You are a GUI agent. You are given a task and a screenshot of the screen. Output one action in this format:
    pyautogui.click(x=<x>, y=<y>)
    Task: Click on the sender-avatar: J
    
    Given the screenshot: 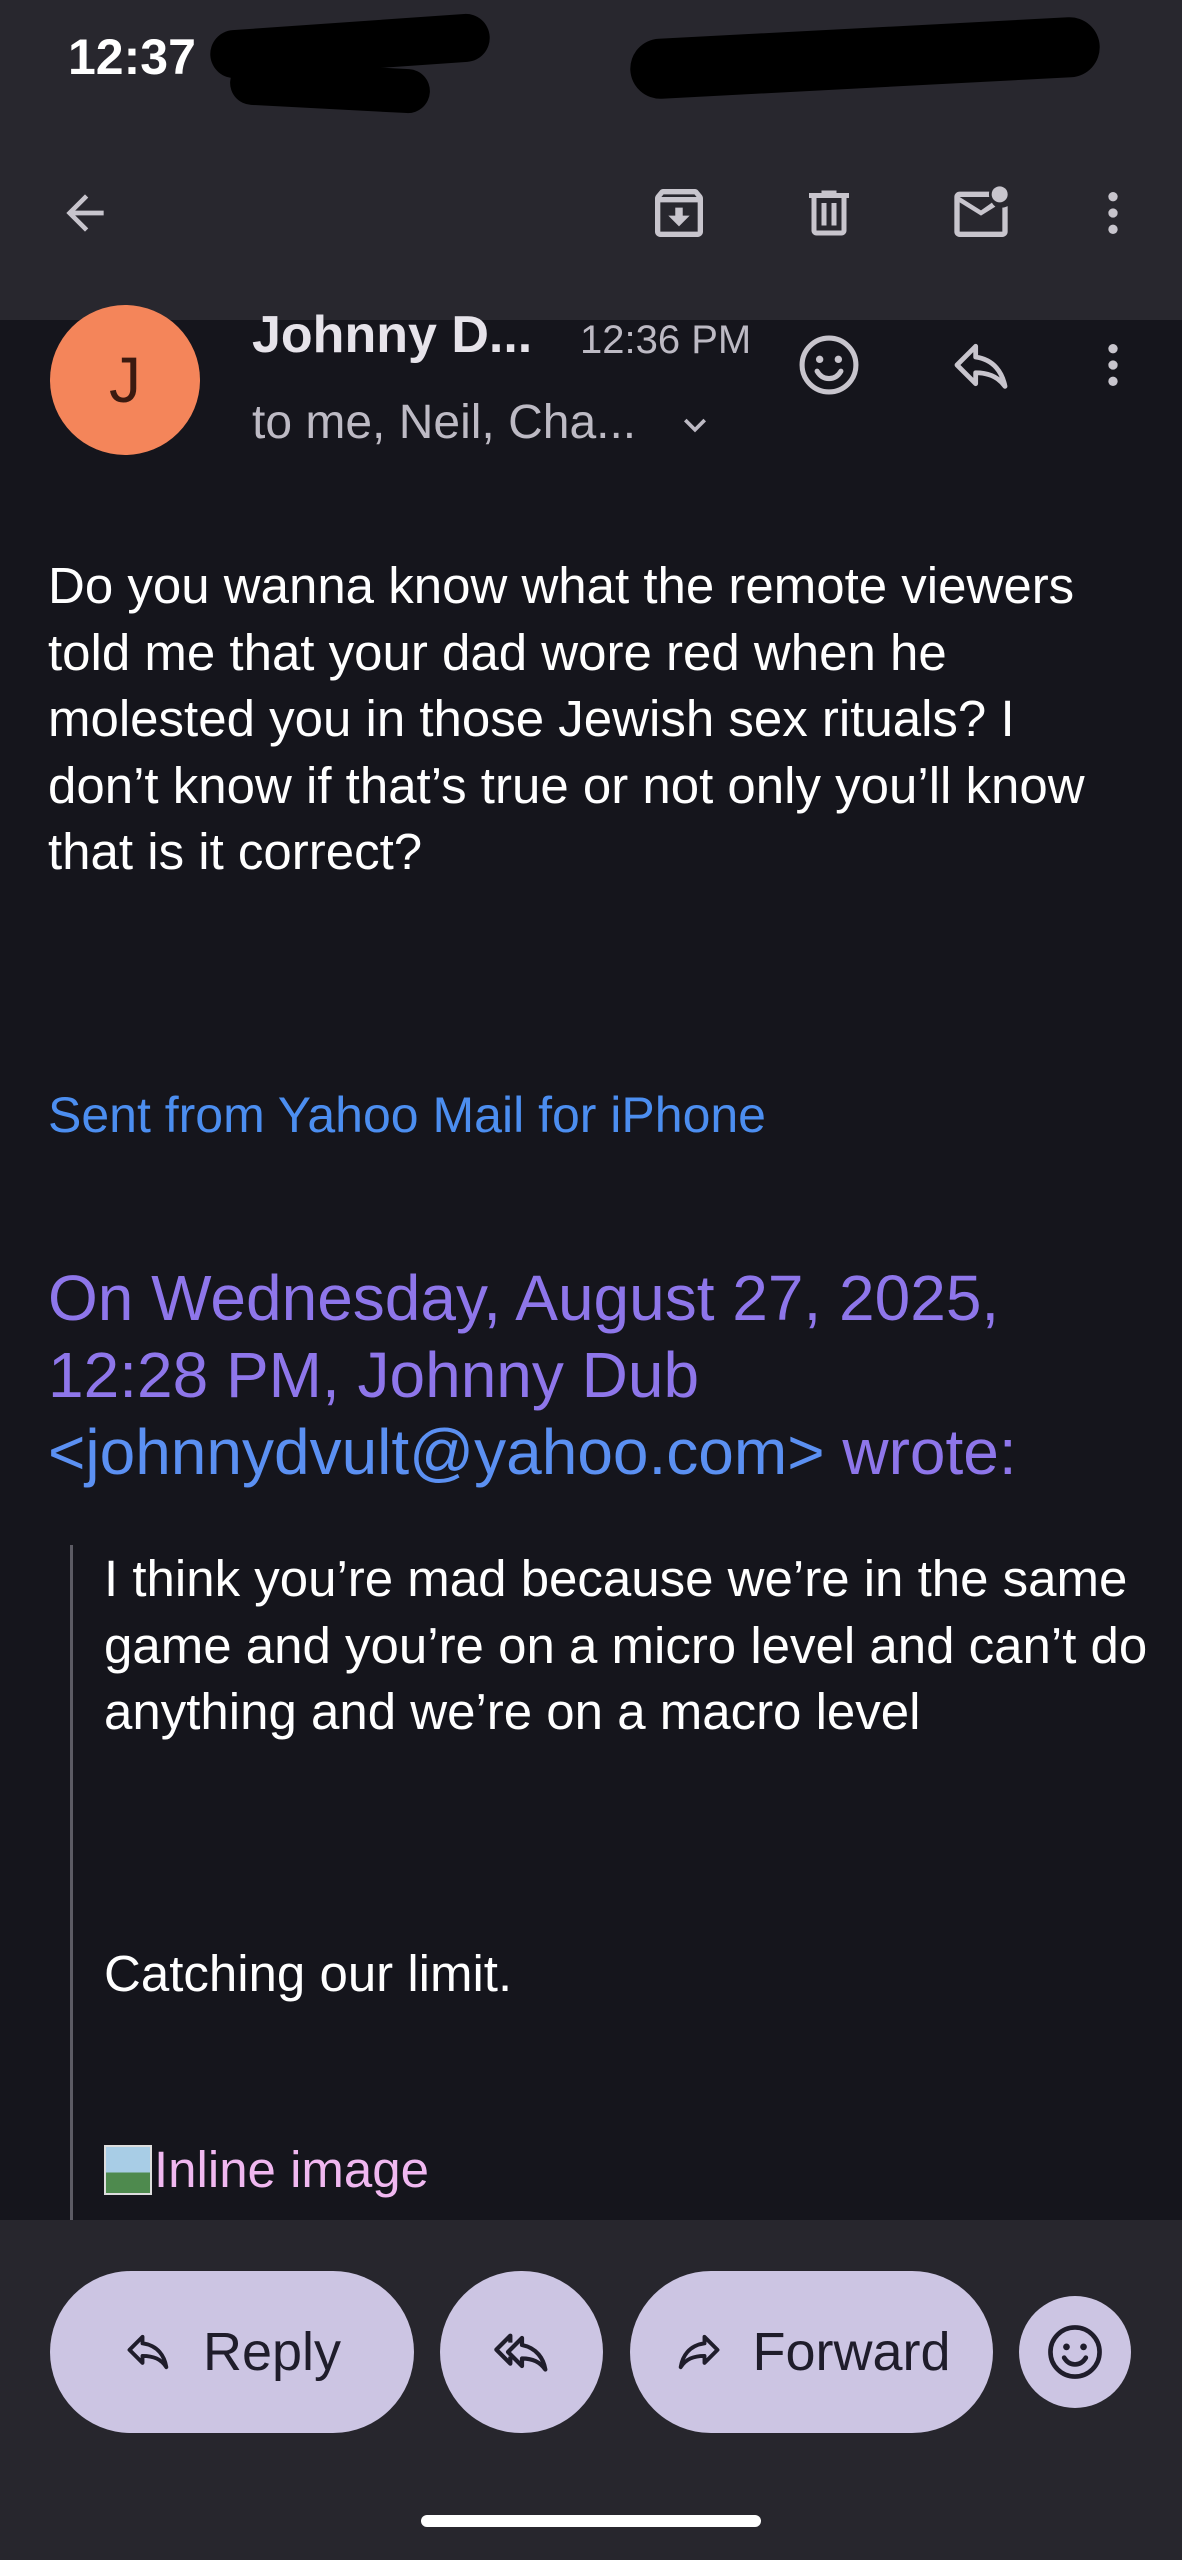 What is the action you would take?
    pyautogui.click(x=125, y=380)
    